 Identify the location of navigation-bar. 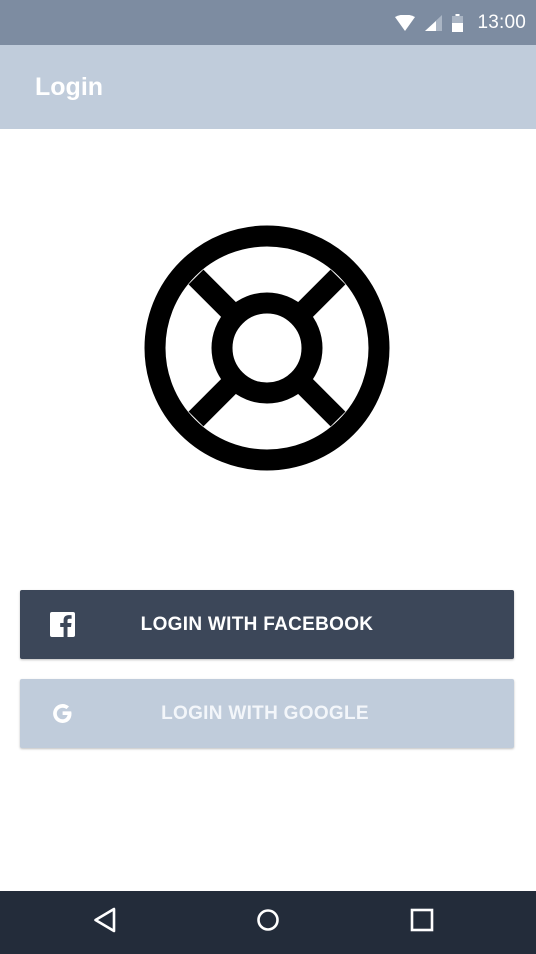
(268, 922).